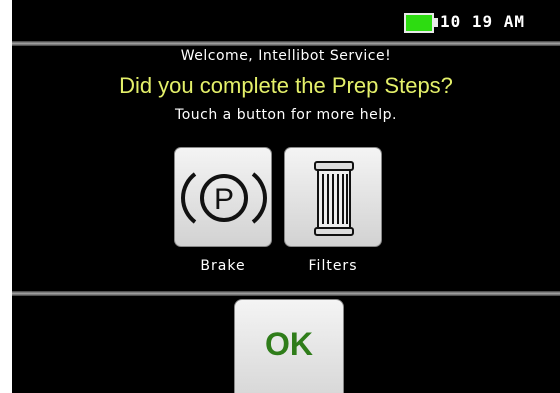  I want to click on parking-brake-icon: P, so click(224, 198).